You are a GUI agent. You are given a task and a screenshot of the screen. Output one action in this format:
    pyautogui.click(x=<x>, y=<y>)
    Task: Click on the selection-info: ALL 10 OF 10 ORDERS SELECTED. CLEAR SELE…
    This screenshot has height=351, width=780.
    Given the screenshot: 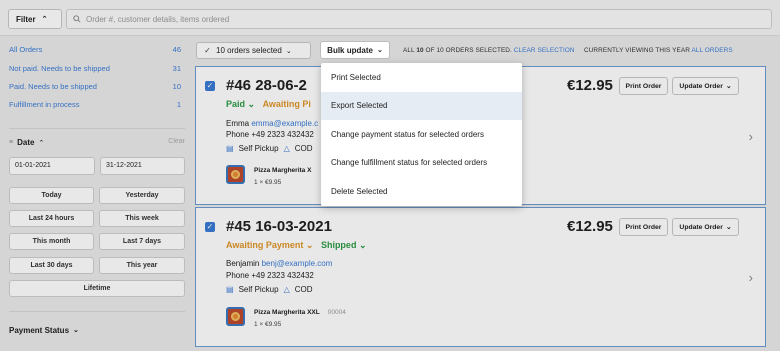 What is the action you would take?
    pyautogui.click(x=568, y=50)
    